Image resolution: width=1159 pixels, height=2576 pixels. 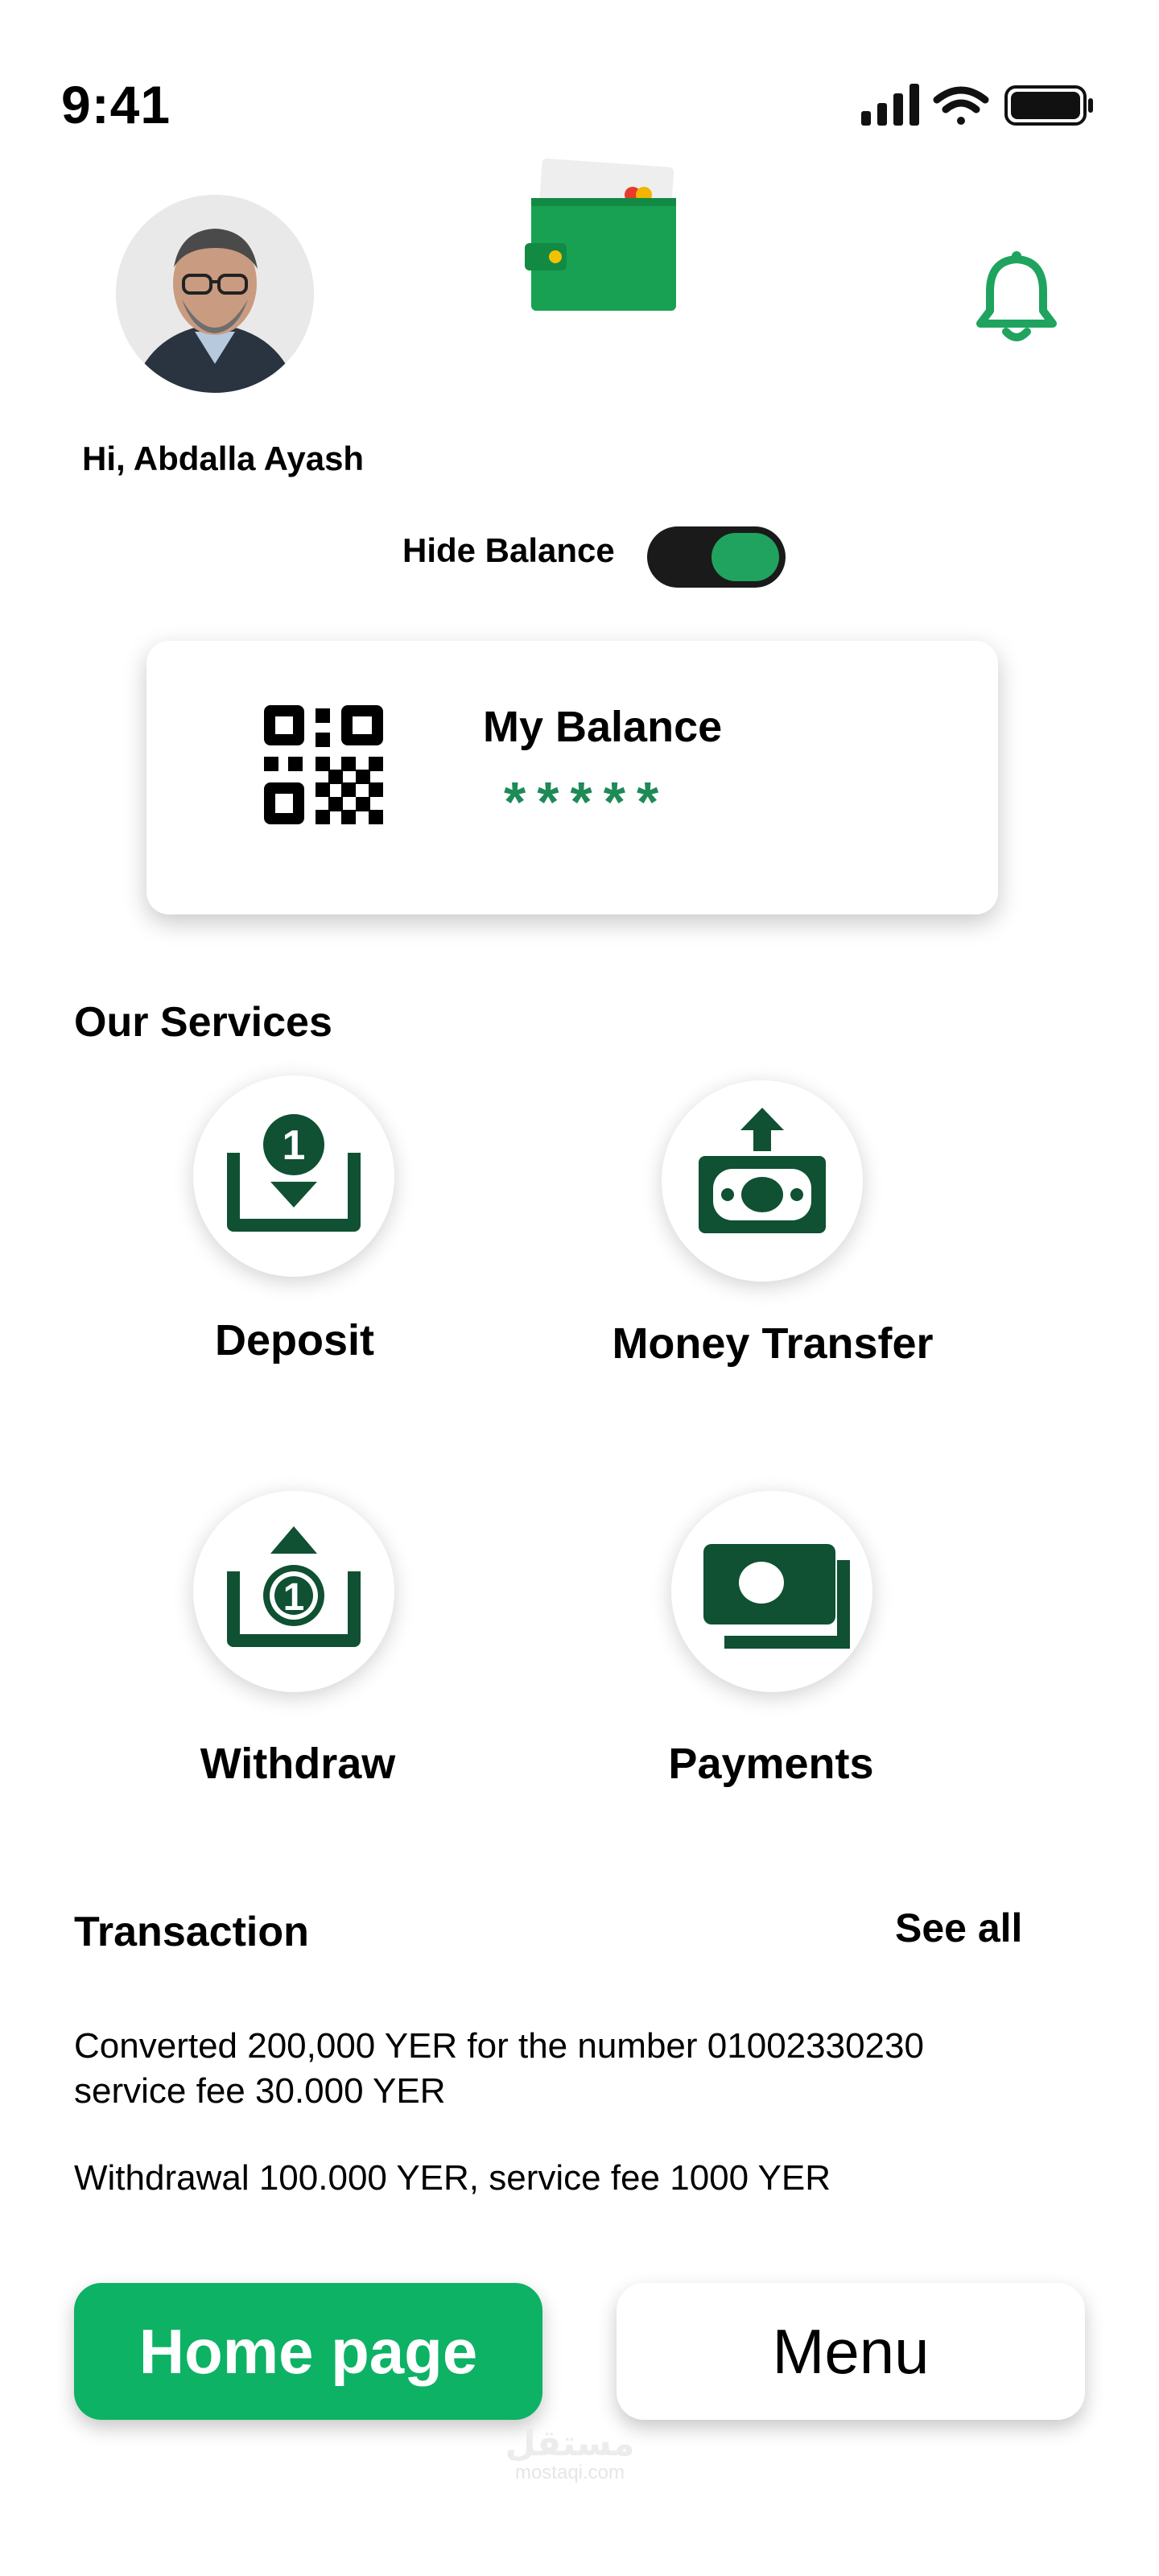 What do you see at coordinates (294, 1340) in the screenshot?
I see `deposit-label: Deposit` at bounding box center [294, 1340].